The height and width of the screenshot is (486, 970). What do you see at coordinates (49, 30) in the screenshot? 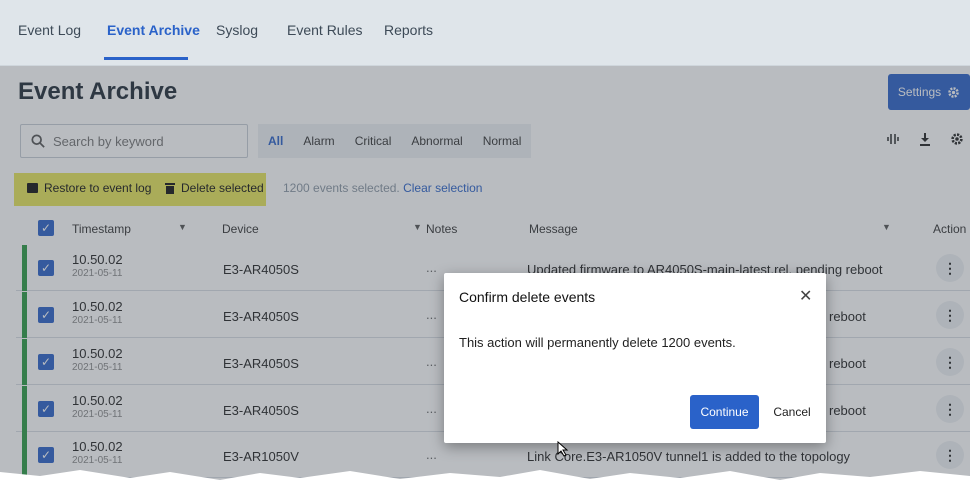
I see `tab-event-log: Event Log` at bounding box center [49, 30].